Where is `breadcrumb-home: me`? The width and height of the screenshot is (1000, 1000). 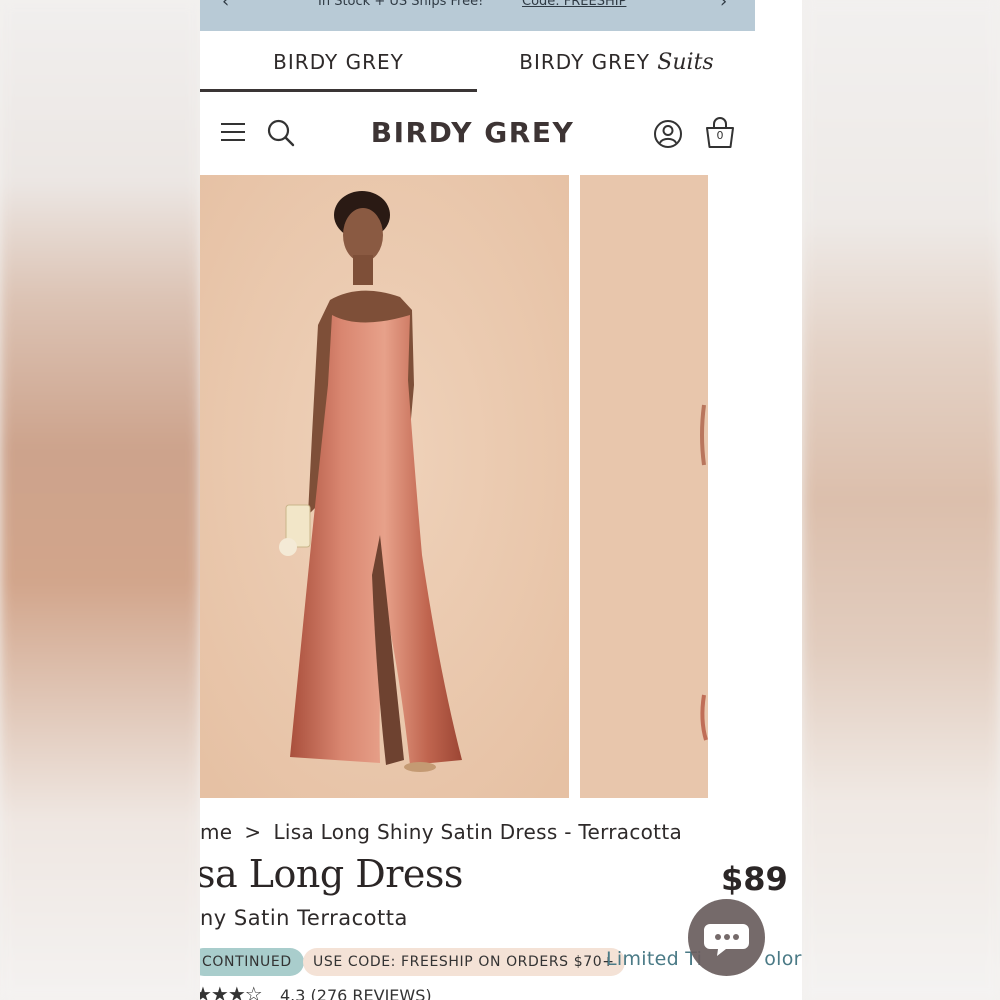
breadcrumb-home: me is located at coordinates (216, 832).